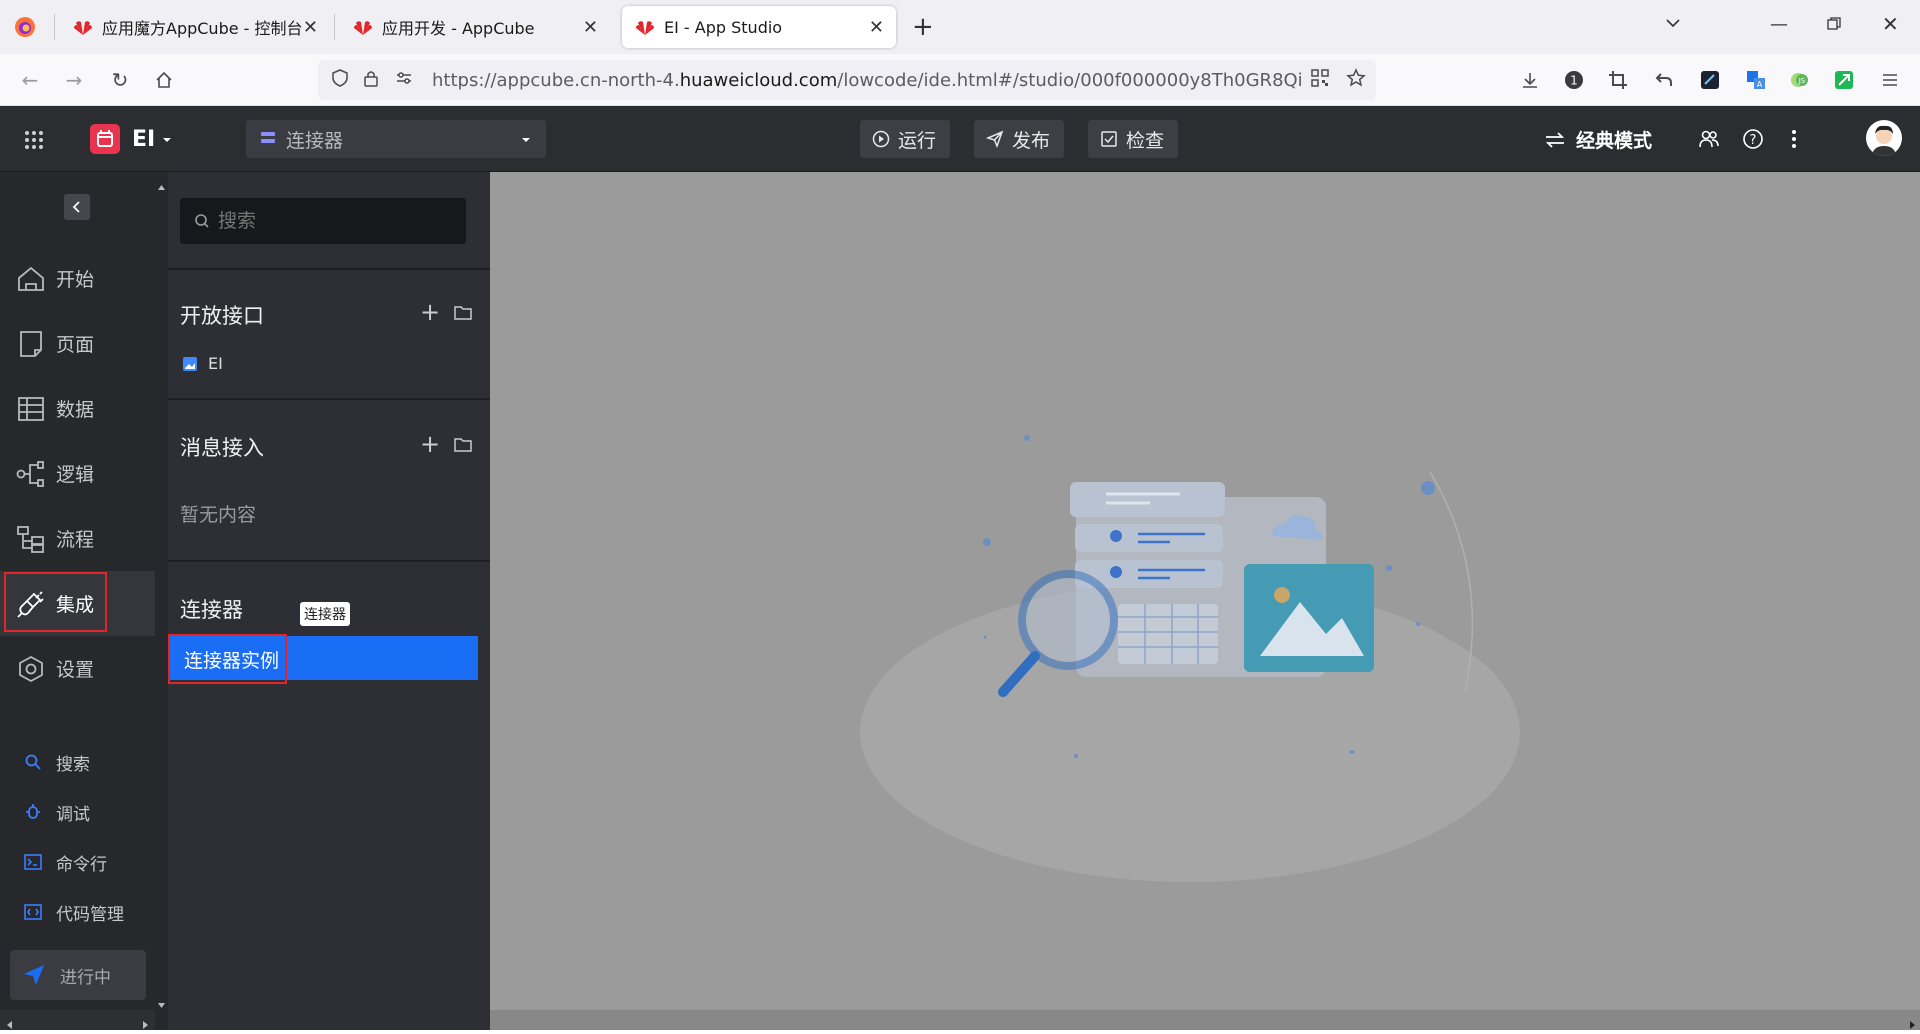 Image resolution: width=1920 pixels, height=1034 pixels. I want to click on tab-appcube: 应用开发 - AppCube ✕, so click(475, 27).